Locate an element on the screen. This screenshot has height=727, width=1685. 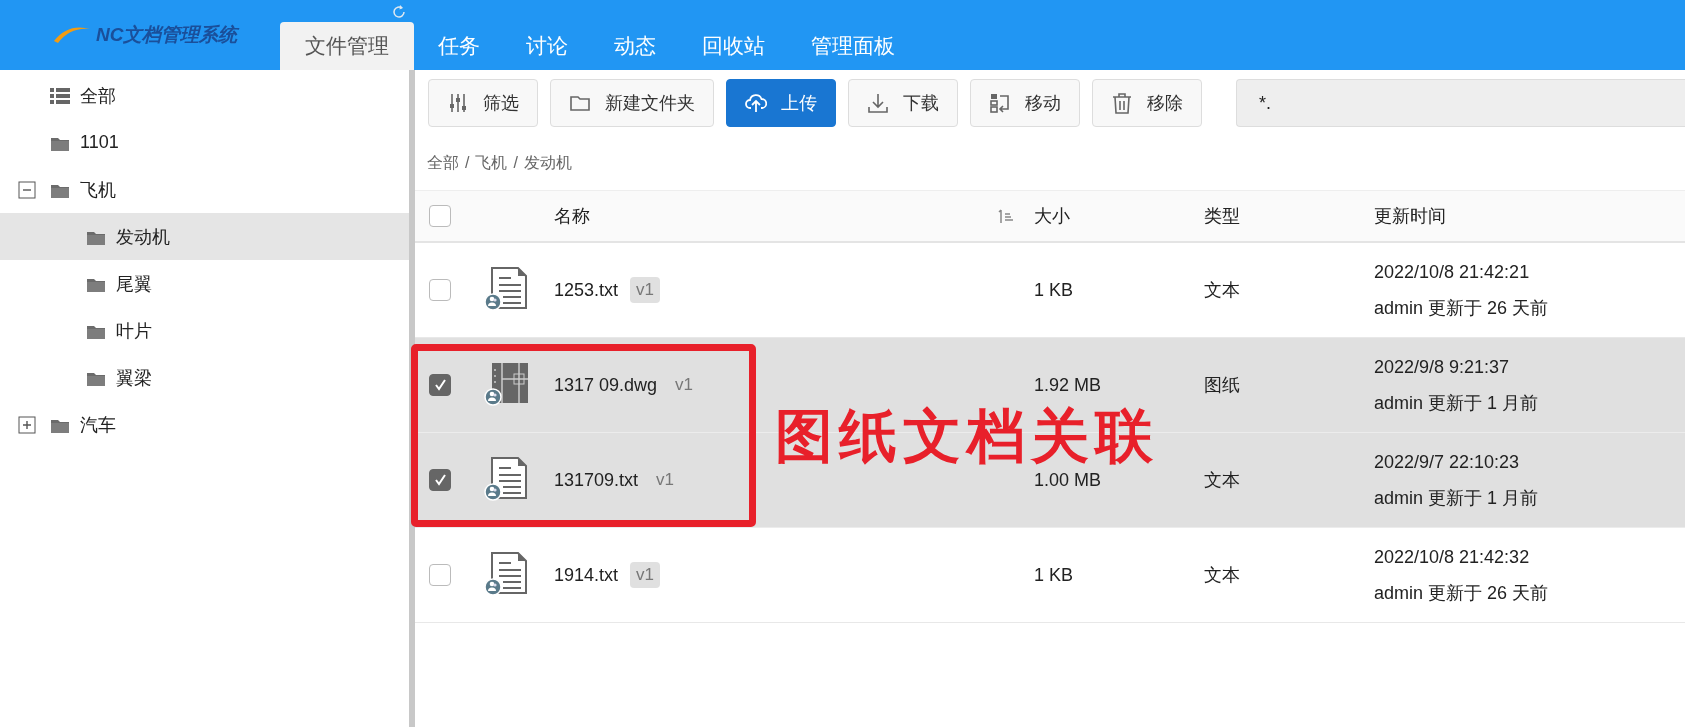
tree-item: 翼梁 is located at coordinates (204, 377).